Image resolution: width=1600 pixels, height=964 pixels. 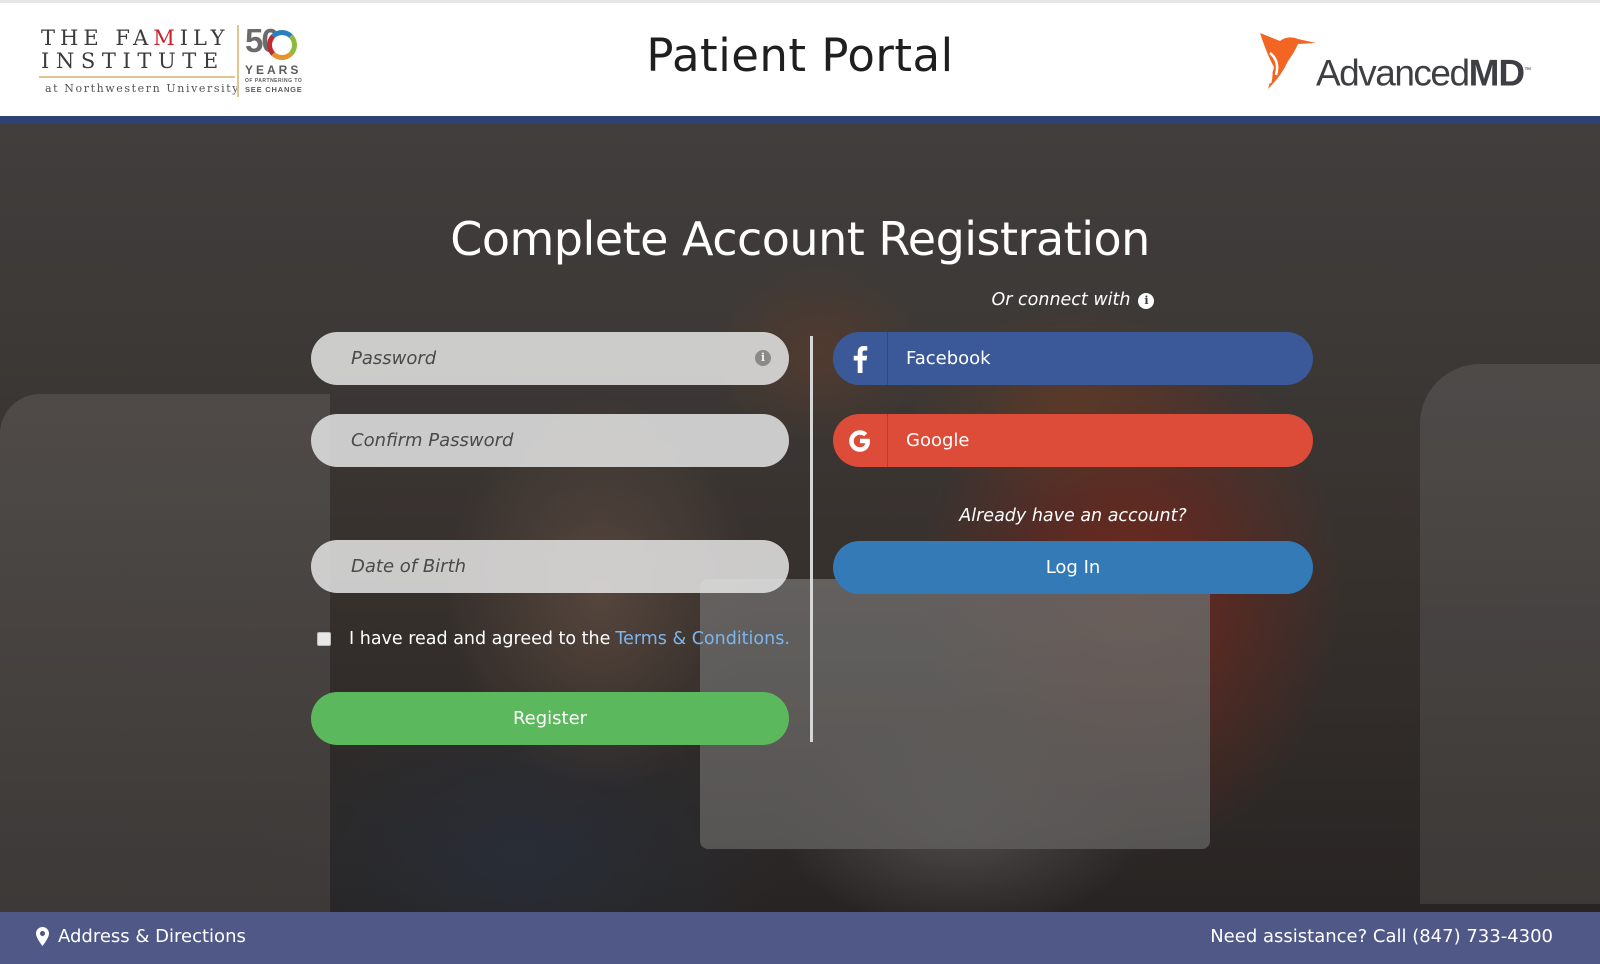 I want to click on column-divider, so click(x=811, y=539).